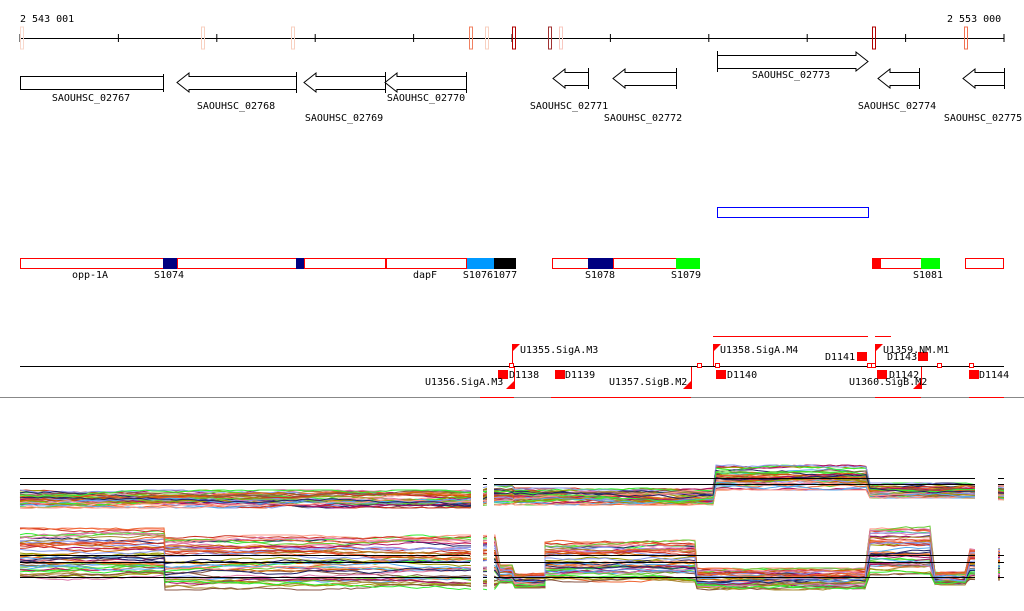 The width and height of the screenshot is (1024, 611). What do you see at coordinates (580, 375) in the screenshot?
I see `terminator-label: D1139` at bounding box center [580, 375].